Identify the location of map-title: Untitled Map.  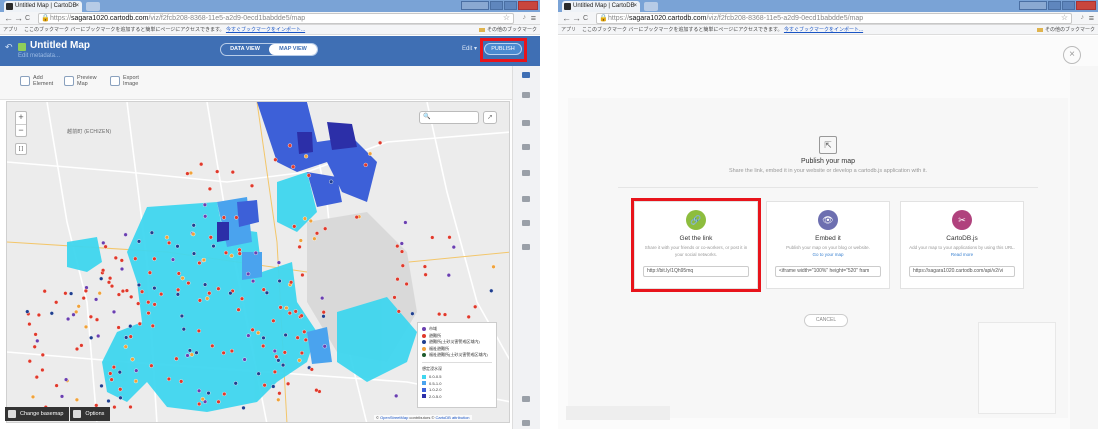
(60, 45).